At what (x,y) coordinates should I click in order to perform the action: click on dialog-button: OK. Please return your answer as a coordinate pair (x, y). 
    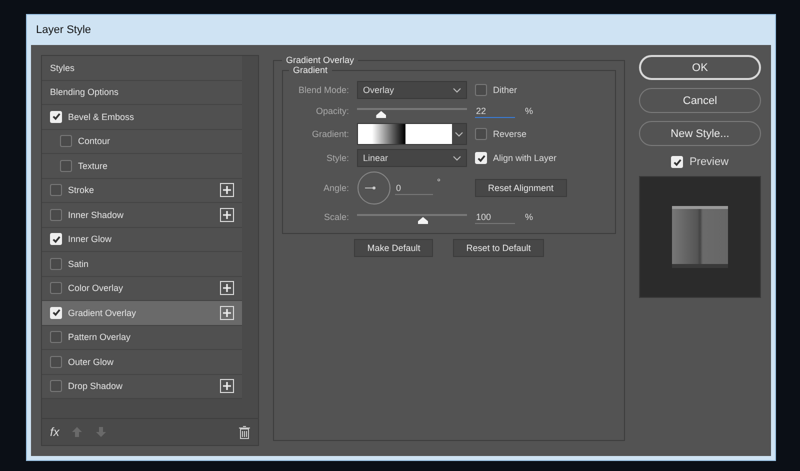
    Looking at the image, I should click on (700, 67).